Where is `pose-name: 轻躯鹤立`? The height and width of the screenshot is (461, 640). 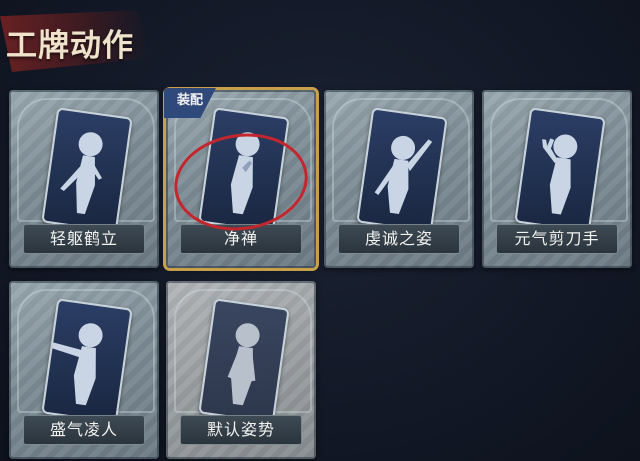 pose-name: 轻躯鹤立 is located at coordinates (84, 239).